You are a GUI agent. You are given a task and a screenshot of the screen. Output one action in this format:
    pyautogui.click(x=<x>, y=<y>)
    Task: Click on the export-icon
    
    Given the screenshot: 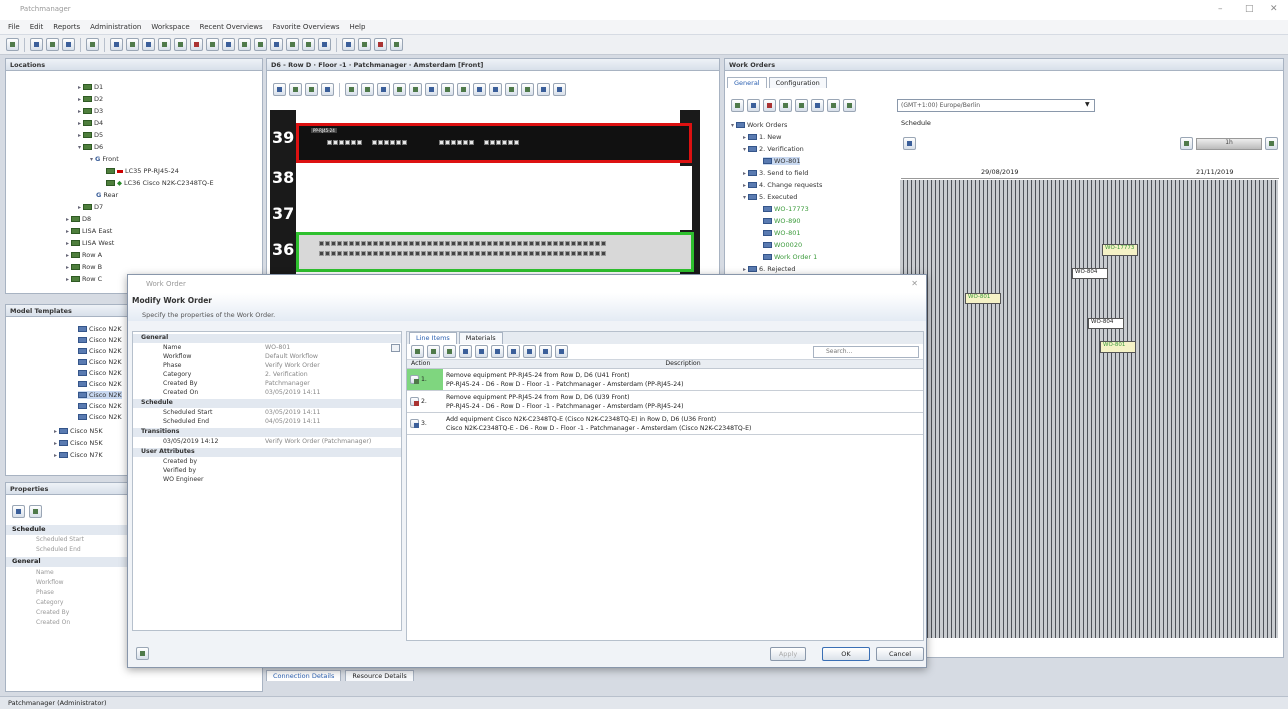 What is the action you would take?
    pyautogui.click(x=511, y=89)
    